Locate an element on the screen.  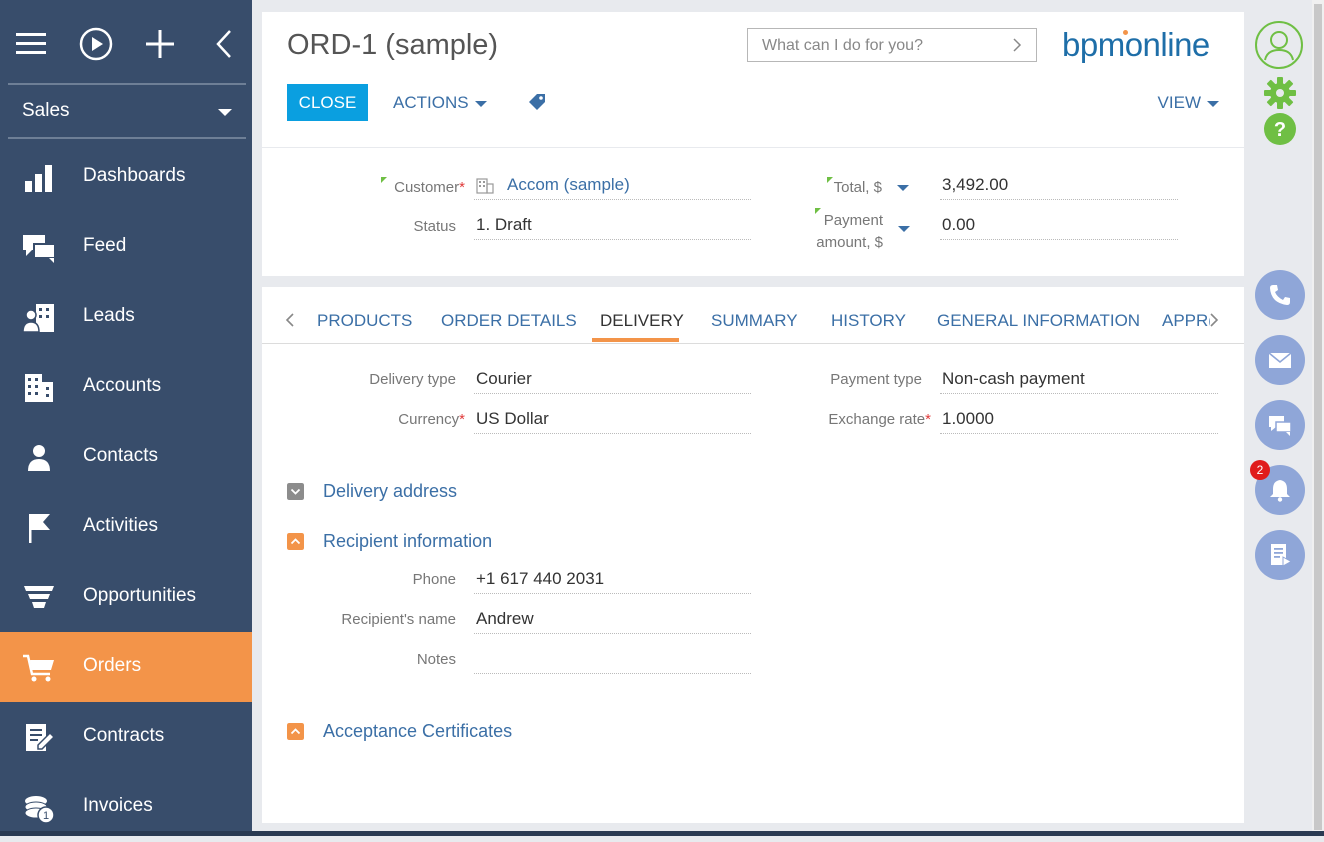
tab-approvals: APPR( is located at coordinates (1186, 321).